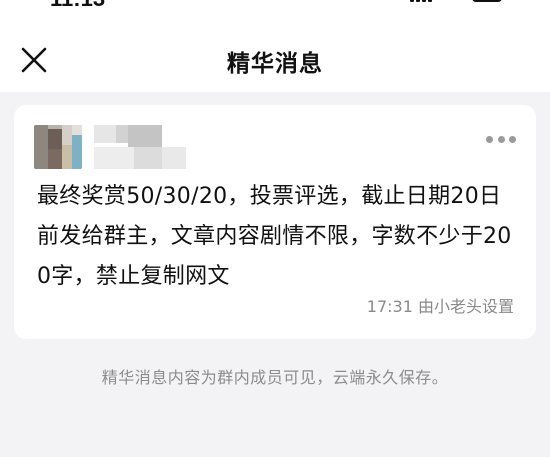 The height and width of the screenshot is (457, 550). I want to click on network-label: 5G, so click(458, 2).